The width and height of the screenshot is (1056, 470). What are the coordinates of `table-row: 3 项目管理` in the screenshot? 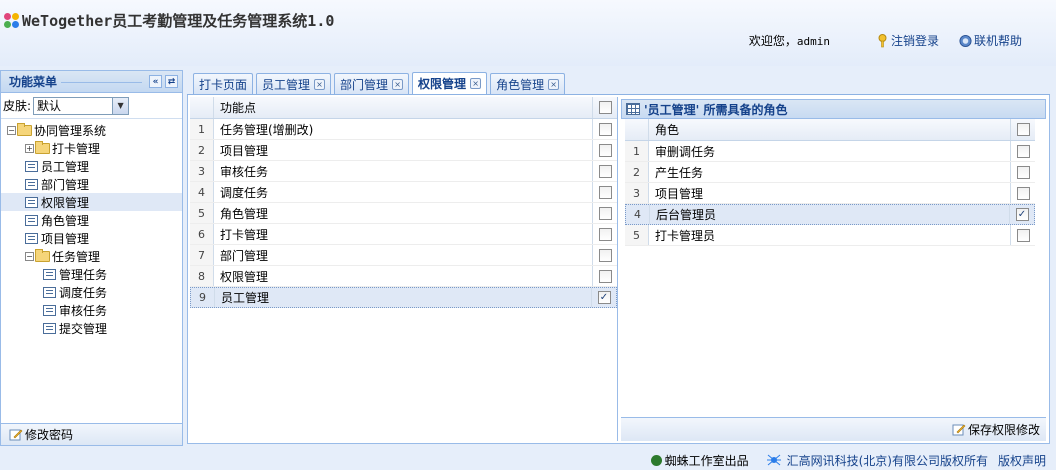 It's located at (830, 193).